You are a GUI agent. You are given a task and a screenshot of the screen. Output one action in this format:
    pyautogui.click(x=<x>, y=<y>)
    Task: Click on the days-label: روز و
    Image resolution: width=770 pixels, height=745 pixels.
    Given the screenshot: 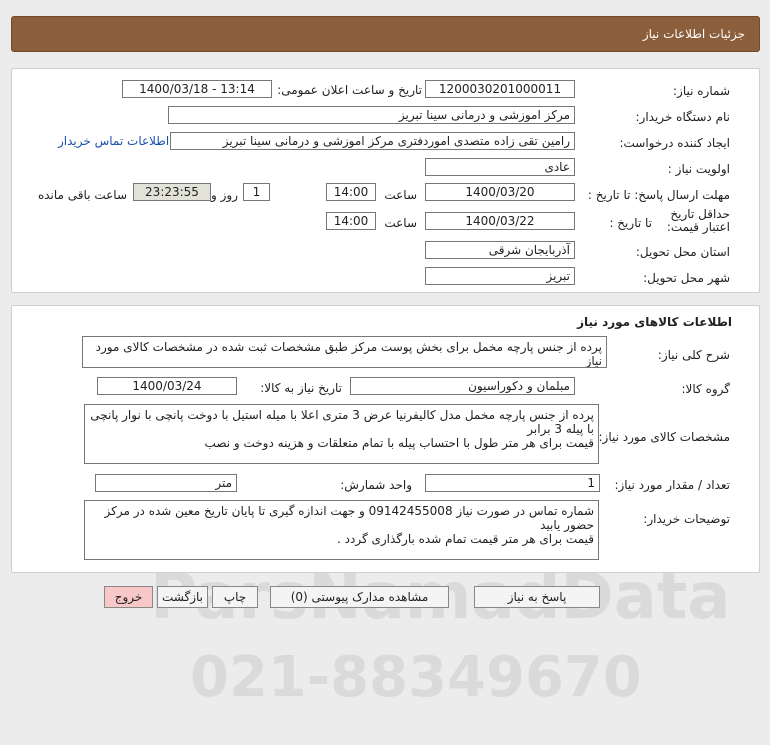 What is the action you would take?
    pyautogui.click(x=224, y=195)
    